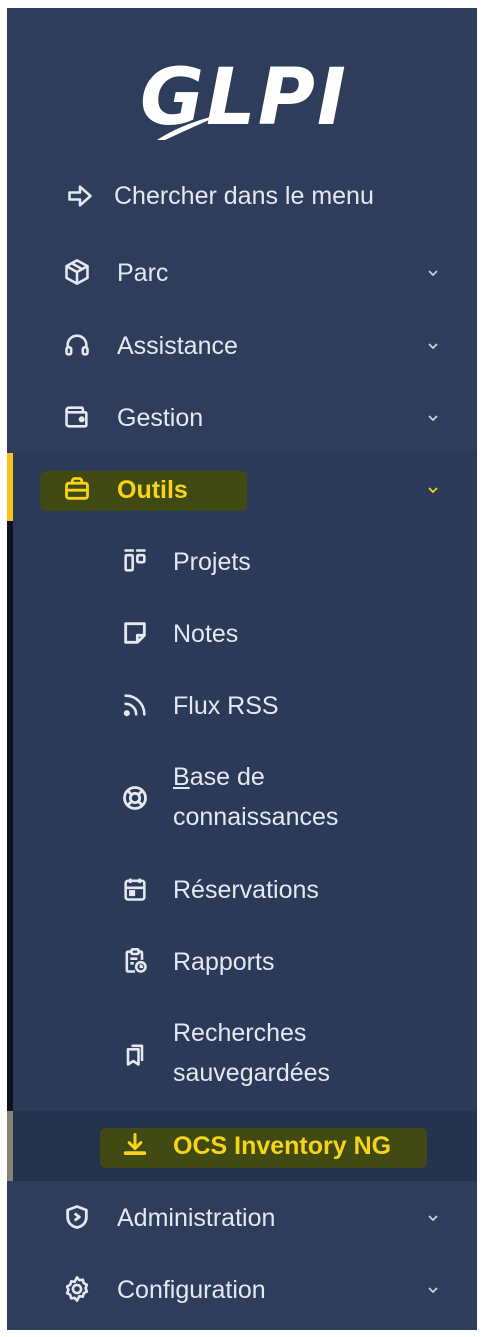  What do you see at coordinates (80, 196) in the screenshot?
I see `arrow-right-icon` at bounding box center [80, 196].